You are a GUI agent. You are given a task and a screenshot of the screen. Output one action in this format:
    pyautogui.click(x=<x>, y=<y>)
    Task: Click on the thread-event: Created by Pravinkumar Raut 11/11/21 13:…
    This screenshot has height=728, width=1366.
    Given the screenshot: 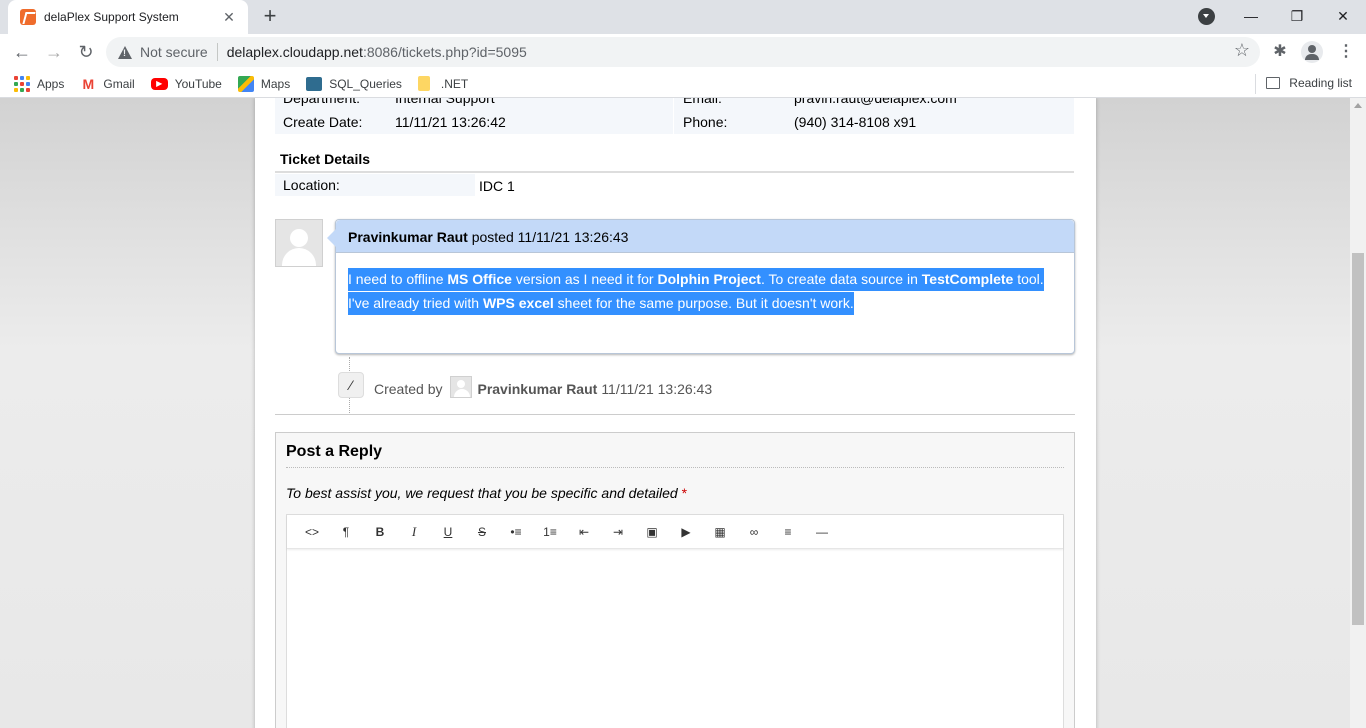 What is the action you would take?
    pyautogui.click(x=543, y=388)
    